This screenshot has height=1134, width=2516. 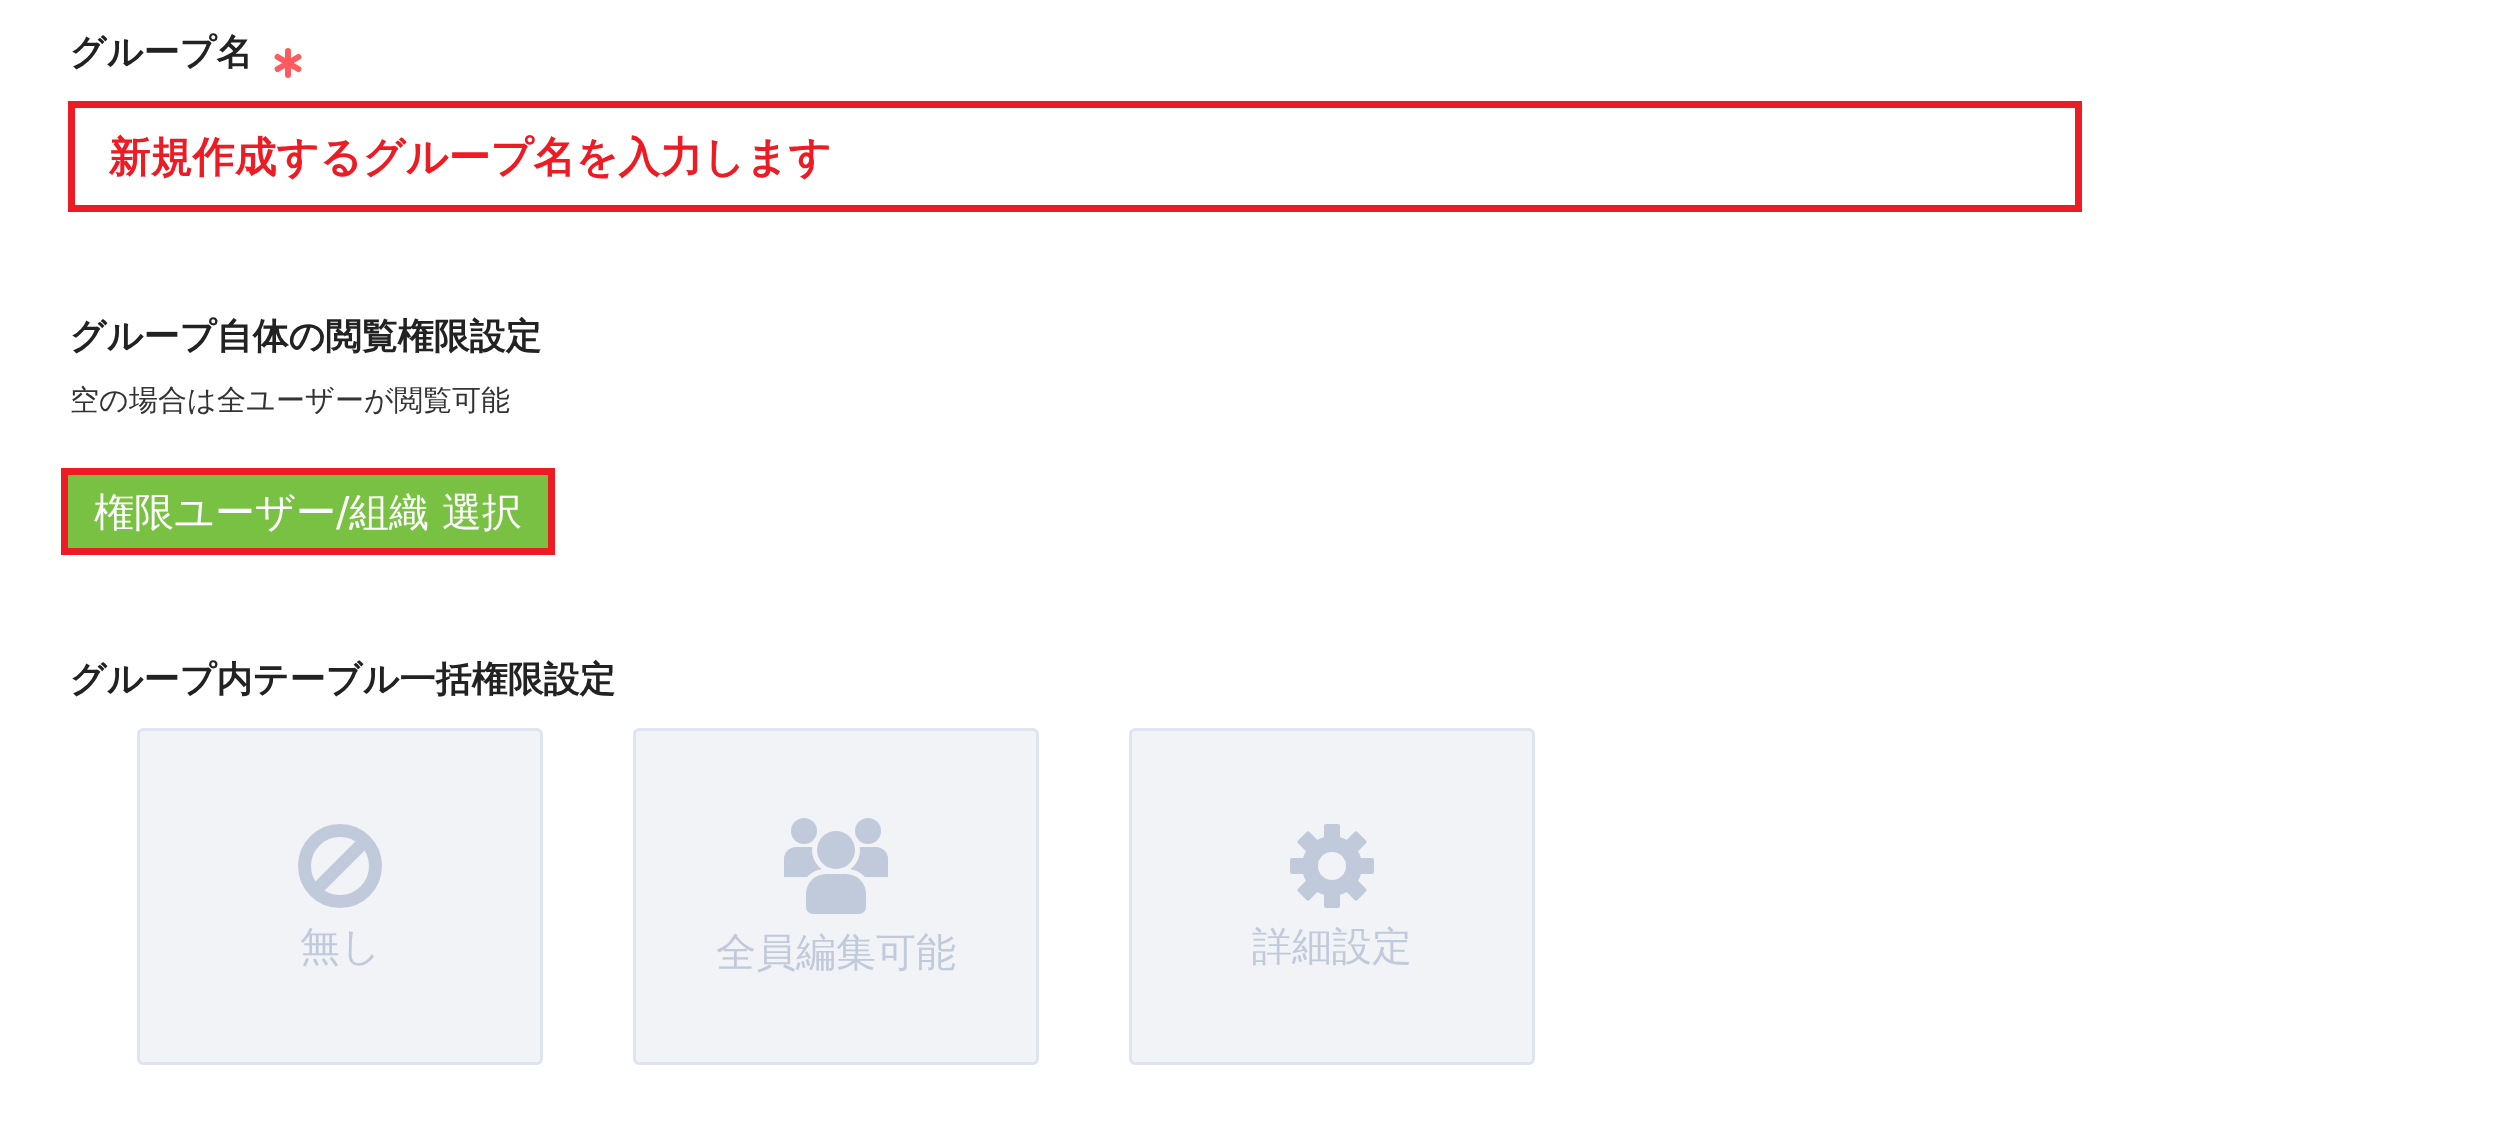 I want to click on section-note: 空の場合は全ユーザーが閲覧可能, so click(x=290, y=400).